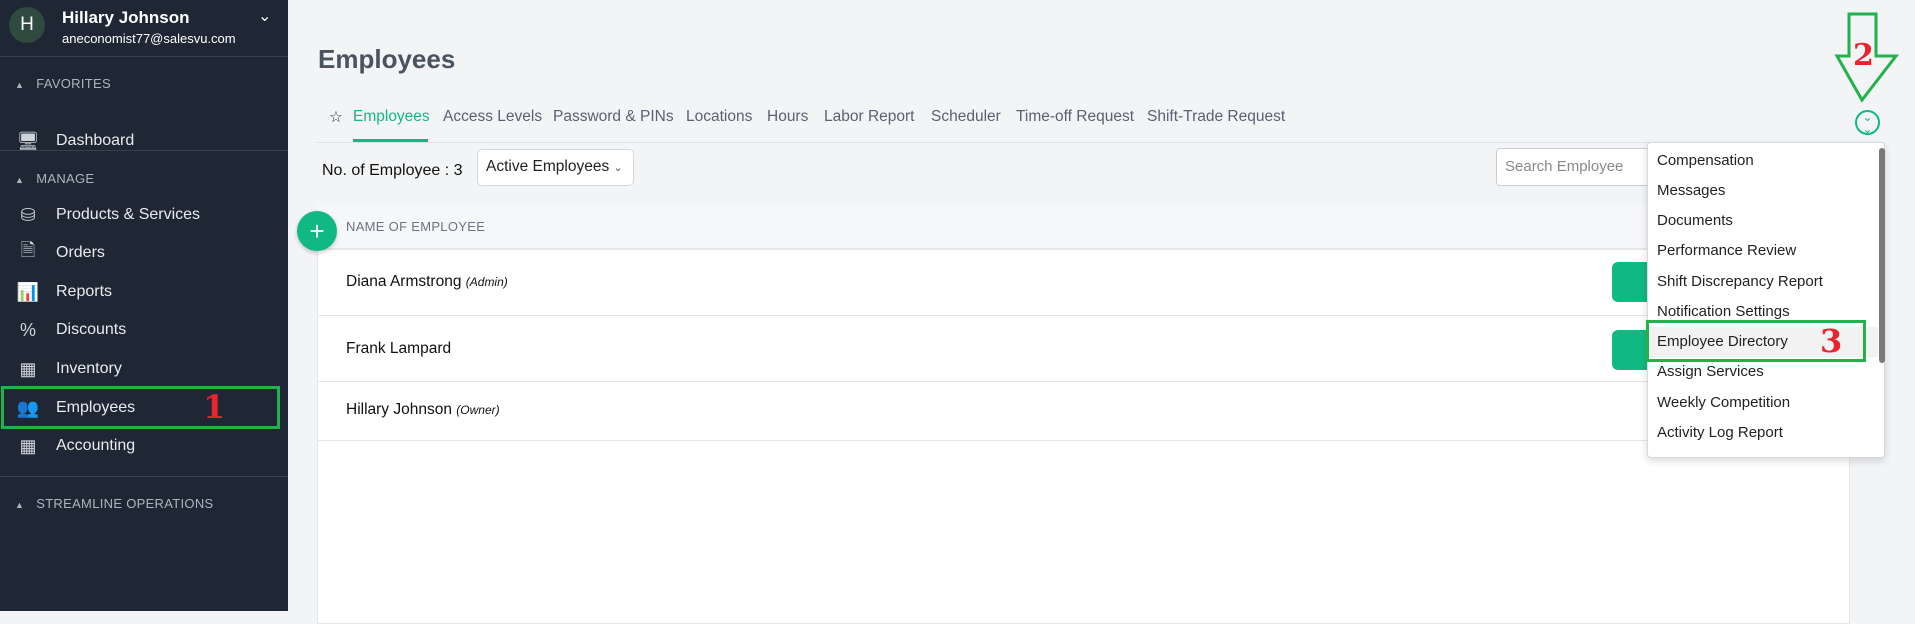 This screenshot has width=1915, height=624. I want to click on double-chevron-down-icon: ⌄ ⌄, so click(1867, 122).